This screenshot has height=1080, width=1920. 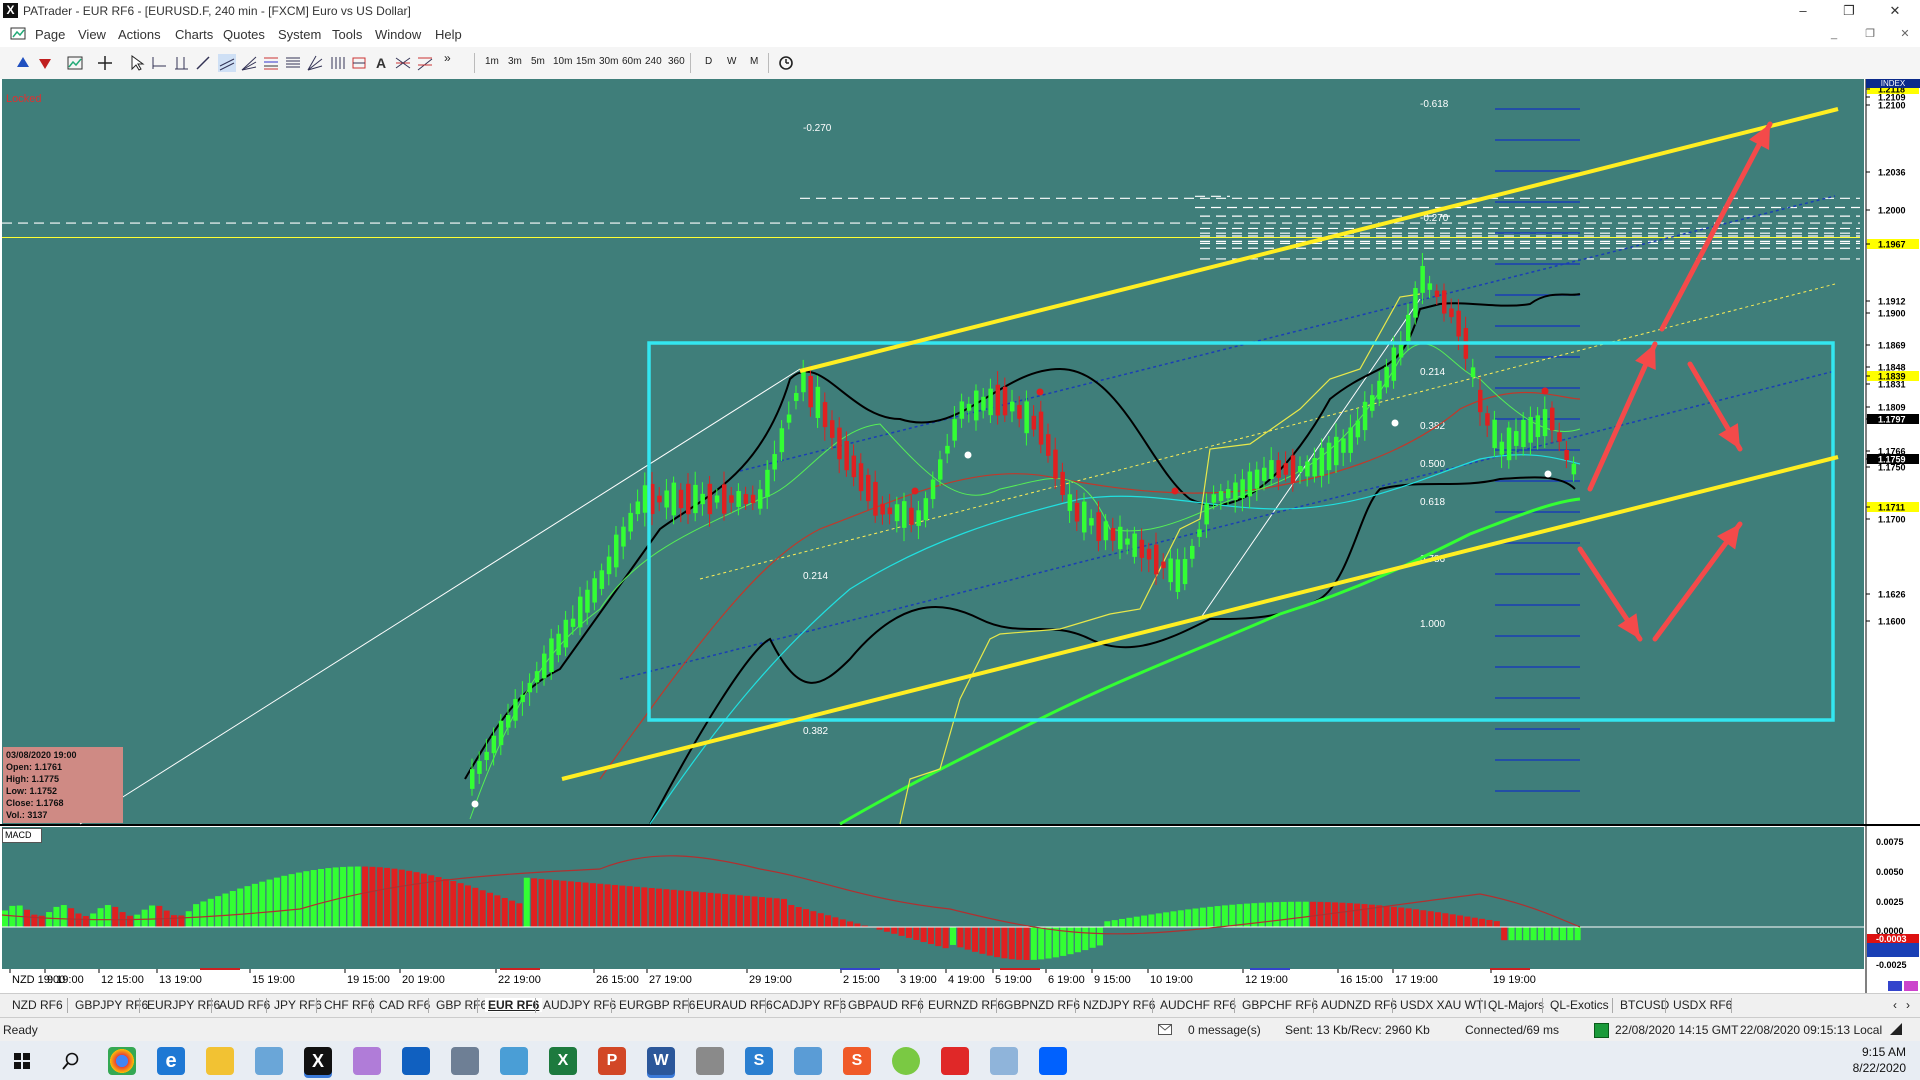 What do you see at coordinates (448, 34) in the screenshot?
I see `menu-help: Help` at bounding box center [448, 34].